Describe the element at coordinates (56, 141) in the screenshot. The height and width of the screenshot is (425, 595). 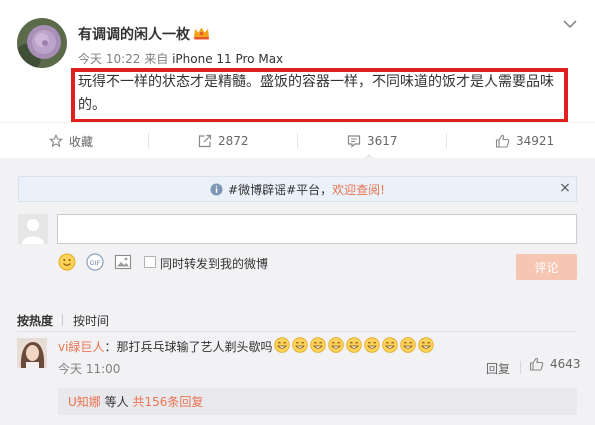
I see `star-icon` at that location.